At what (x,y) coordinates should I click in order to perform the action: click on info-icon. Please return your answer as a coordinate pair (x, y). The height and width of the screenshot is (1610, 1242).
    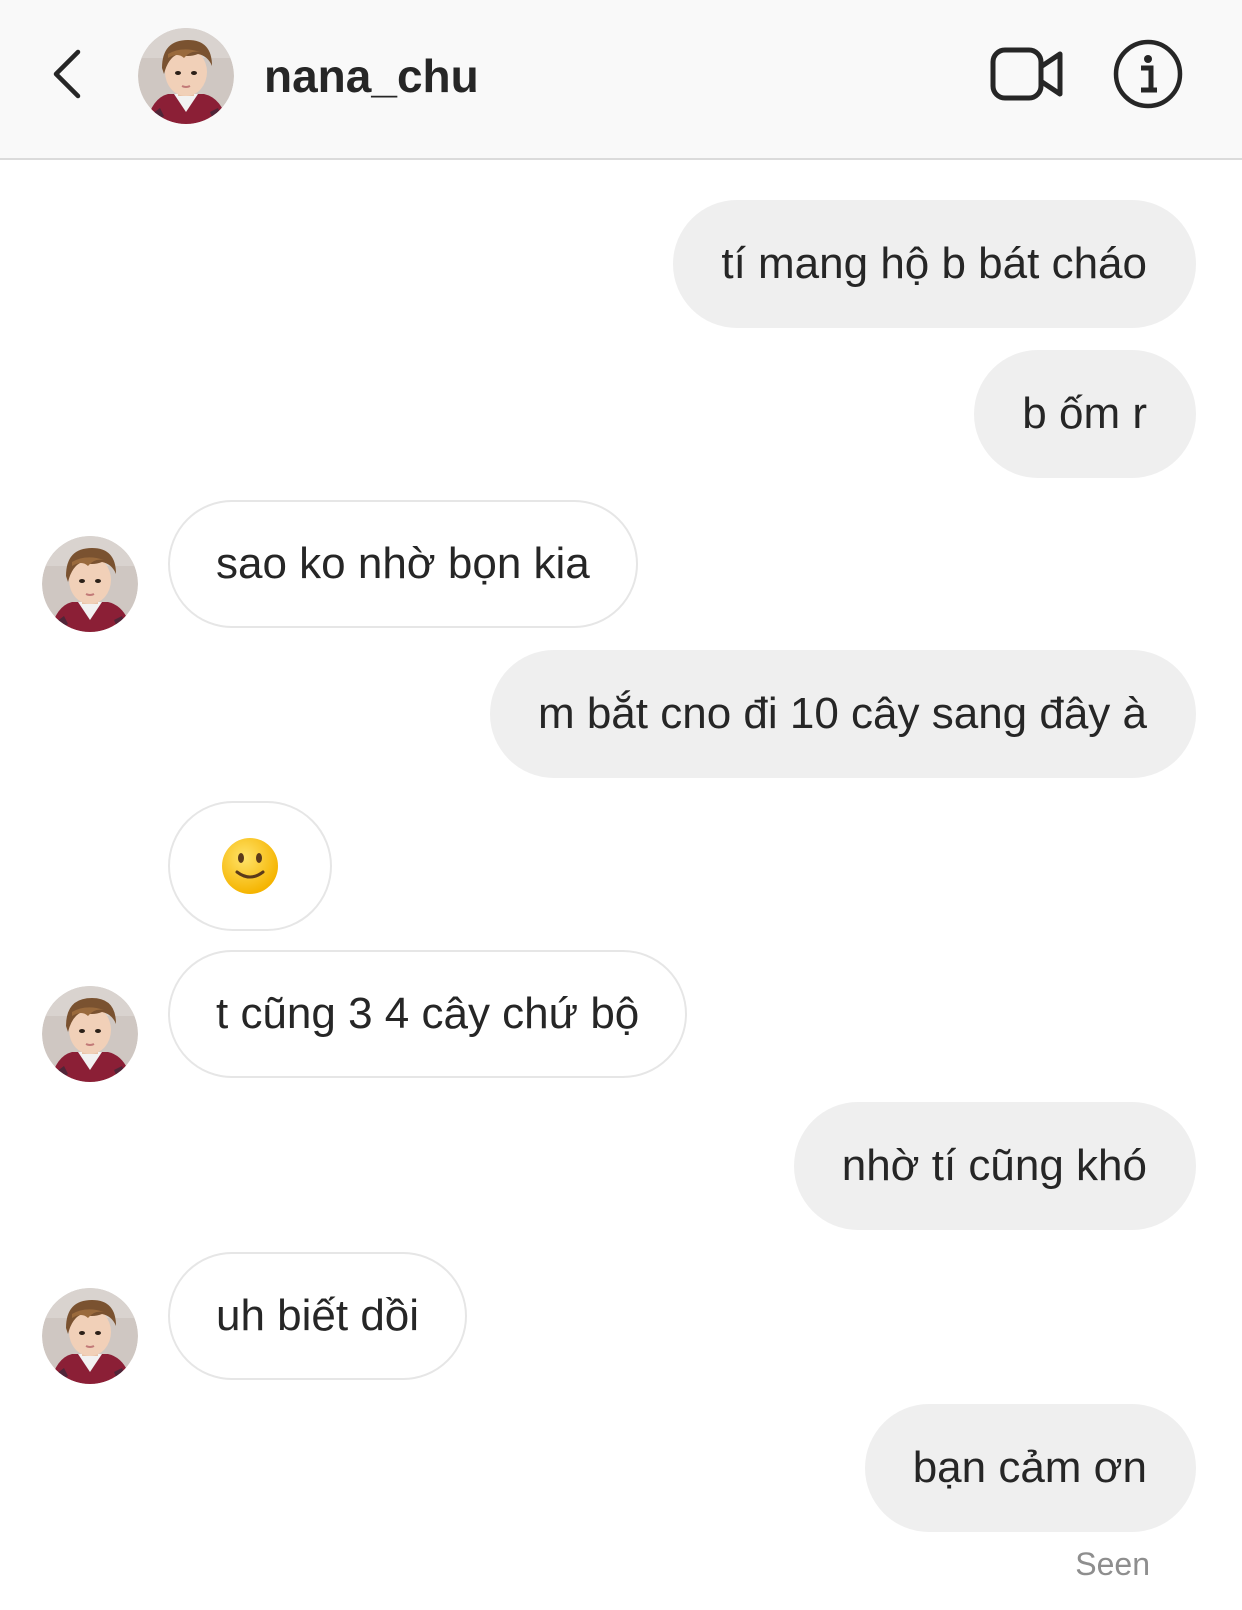
    Looking at the image, I should click on (1148, 74).